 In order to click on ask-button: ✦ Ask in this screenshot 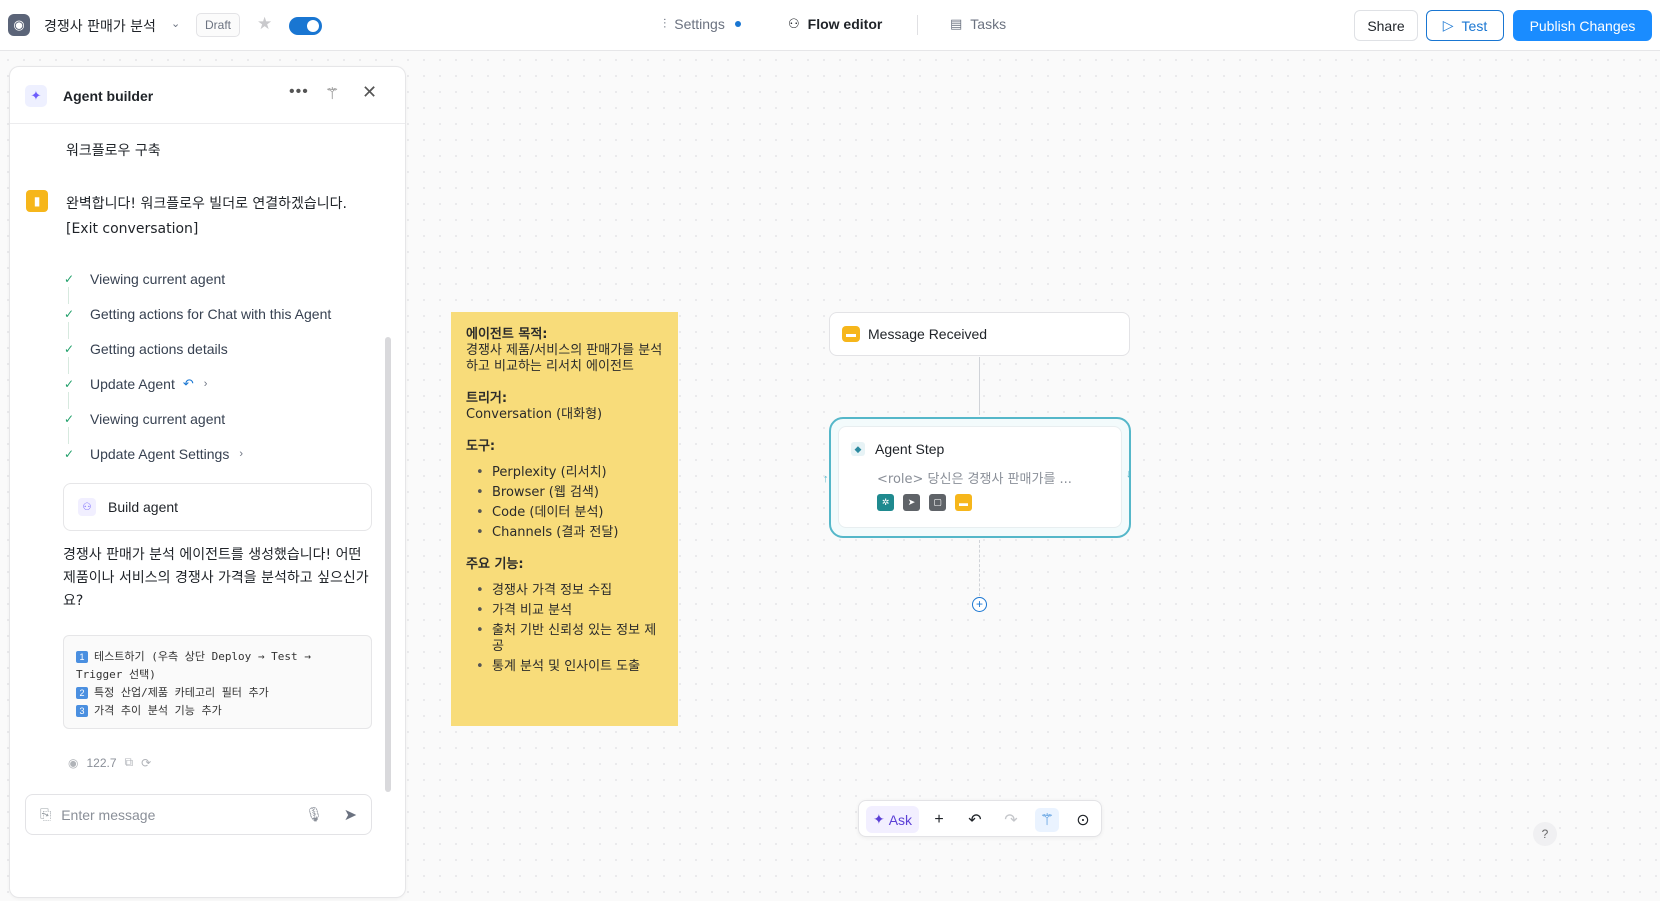, I will do `click(892, 819)`.